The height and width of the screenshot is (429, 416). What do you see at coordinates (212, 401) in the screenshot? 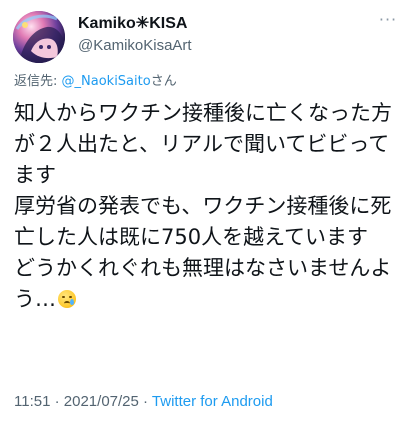
I see `tweet-source-link: Twitter for Android` at bounding box center [212, 401].